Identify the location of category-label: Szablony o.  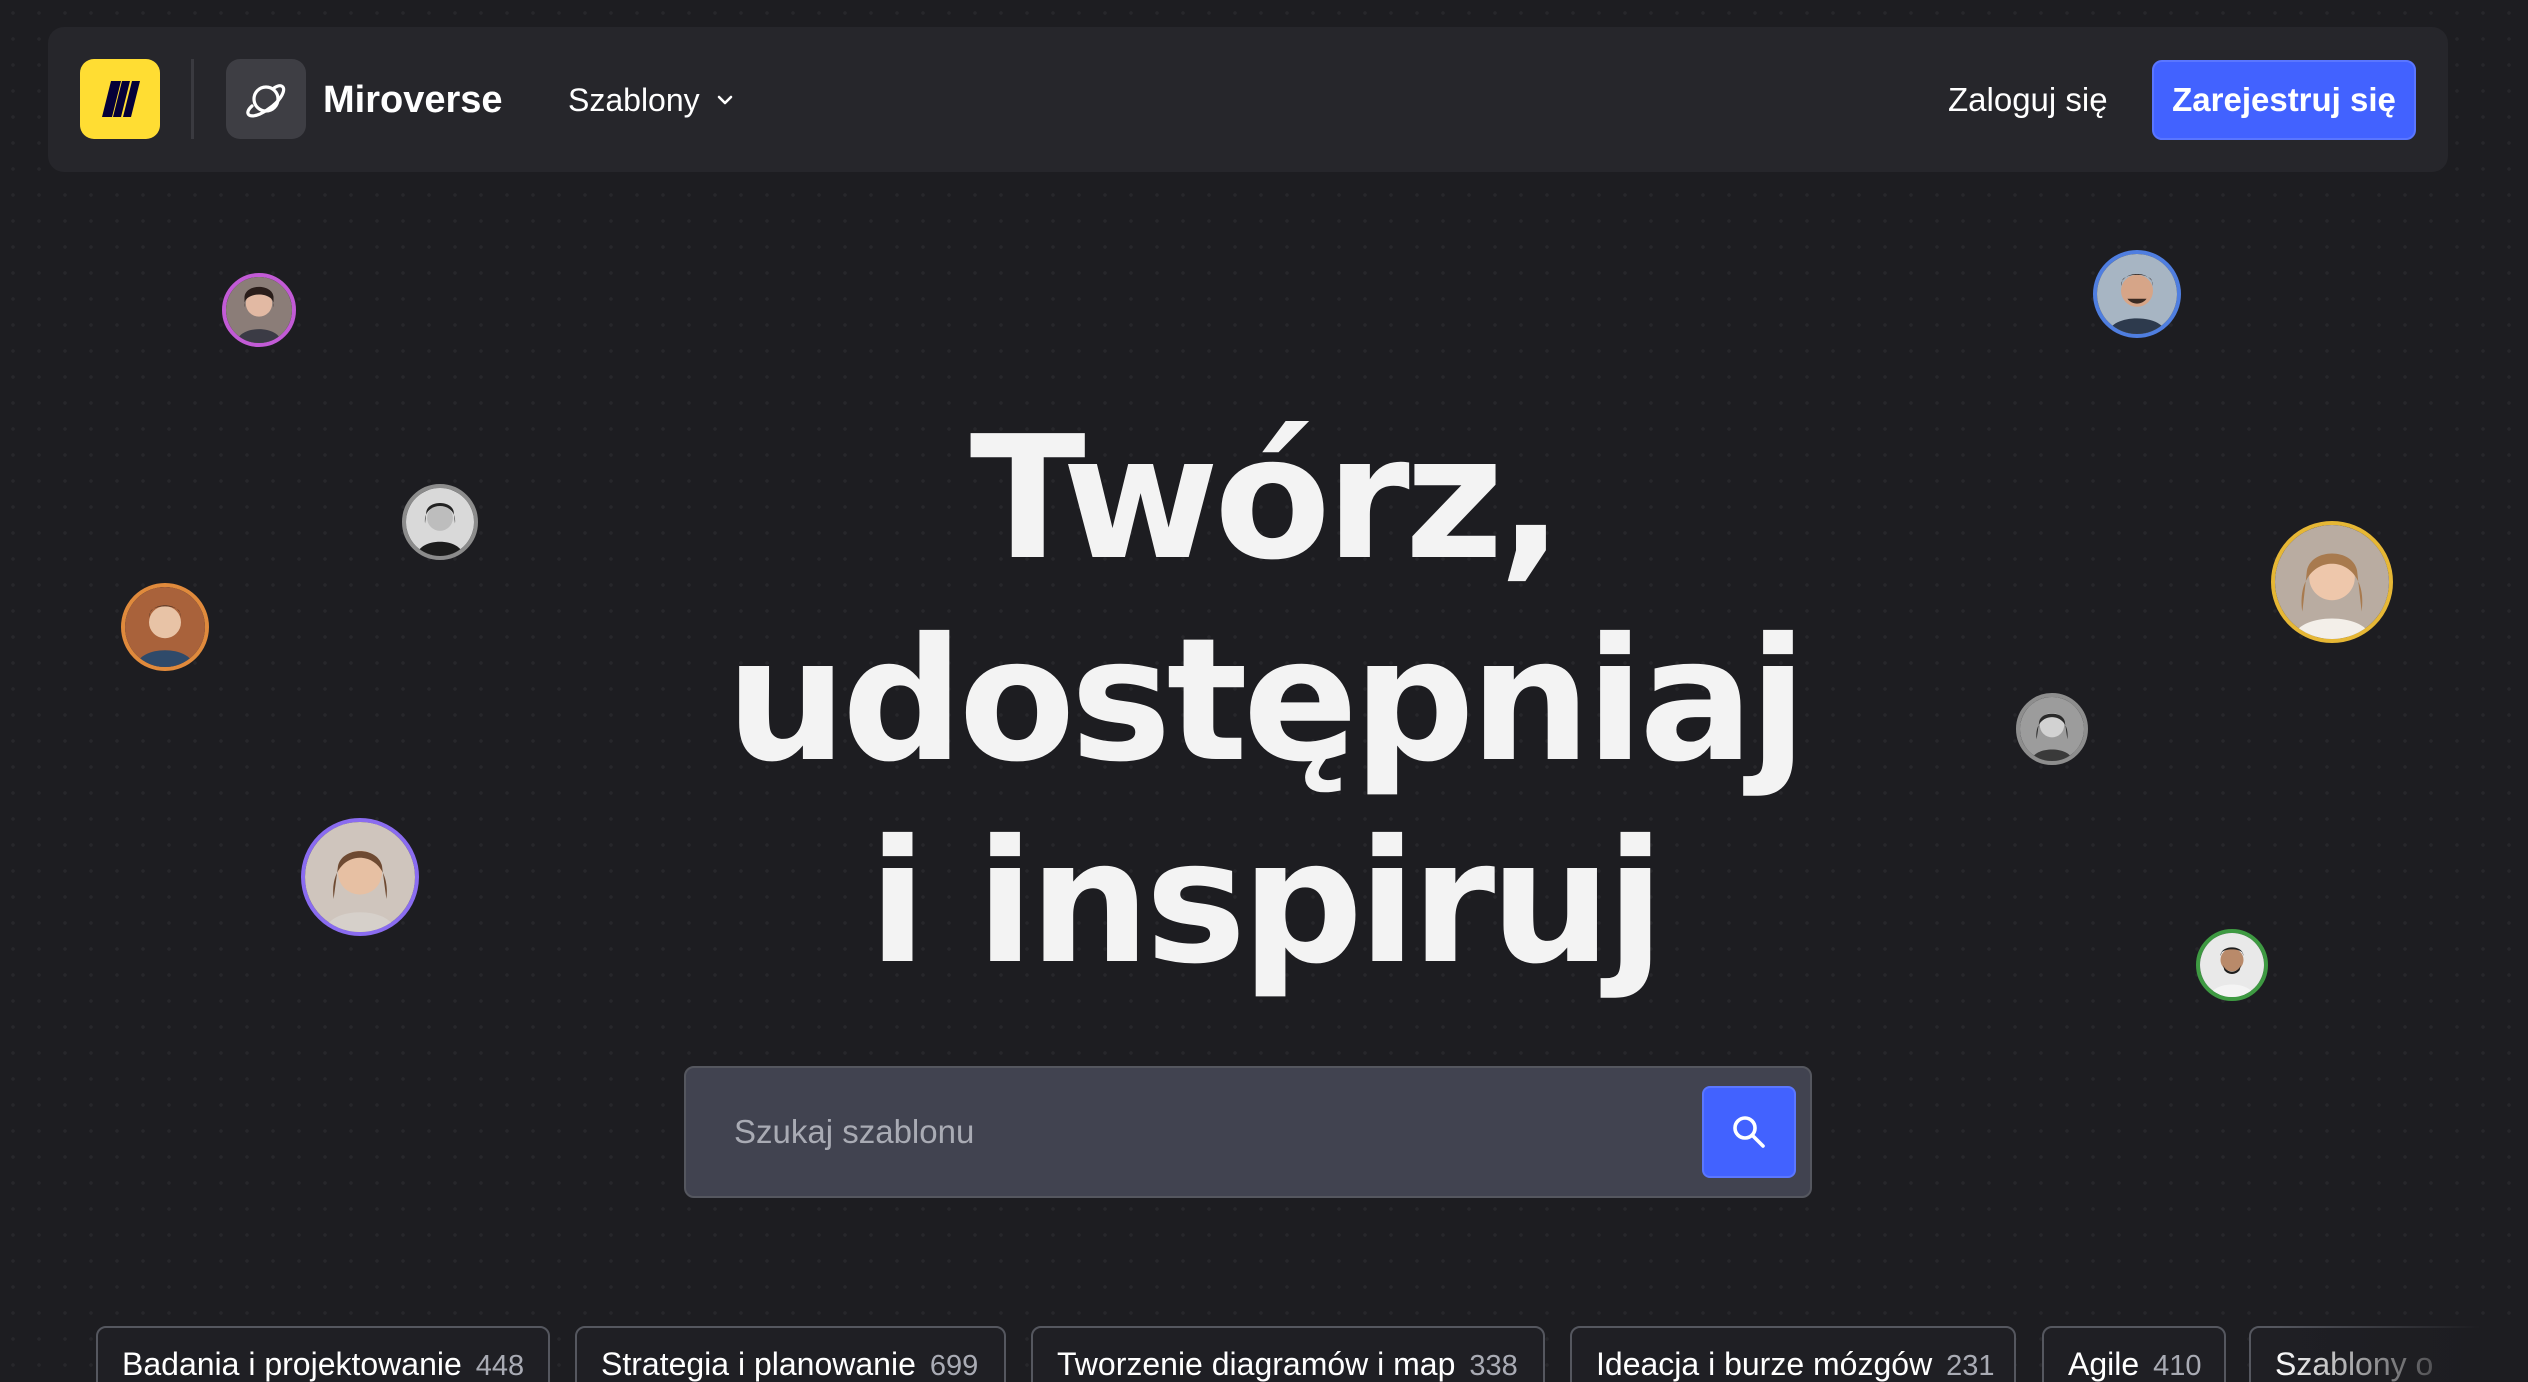
(2354, 1364).